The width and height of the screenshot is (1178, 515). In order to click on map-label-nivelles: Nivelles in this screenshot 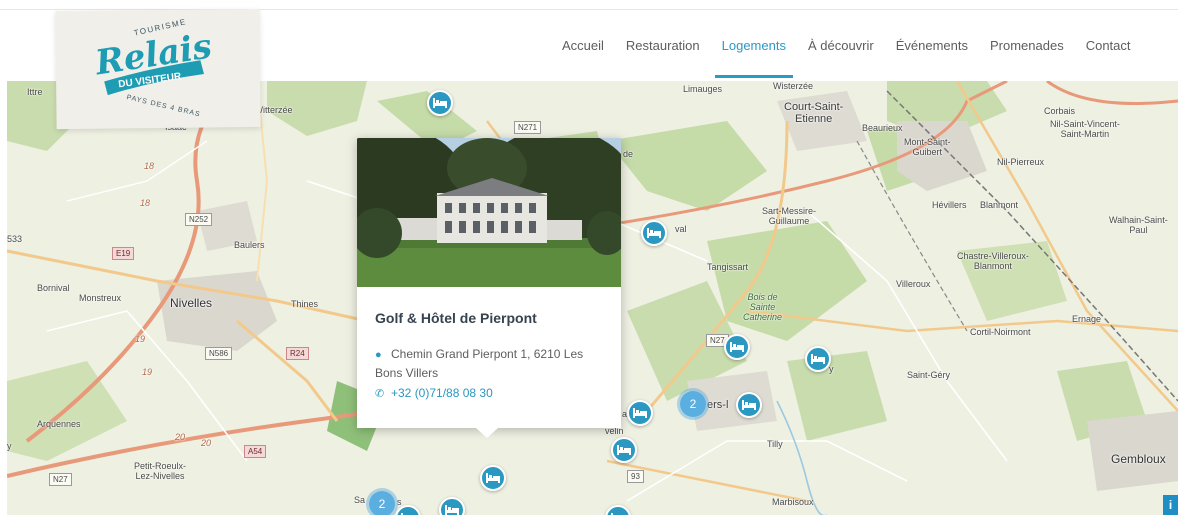, I will do `click(191, 303)`.